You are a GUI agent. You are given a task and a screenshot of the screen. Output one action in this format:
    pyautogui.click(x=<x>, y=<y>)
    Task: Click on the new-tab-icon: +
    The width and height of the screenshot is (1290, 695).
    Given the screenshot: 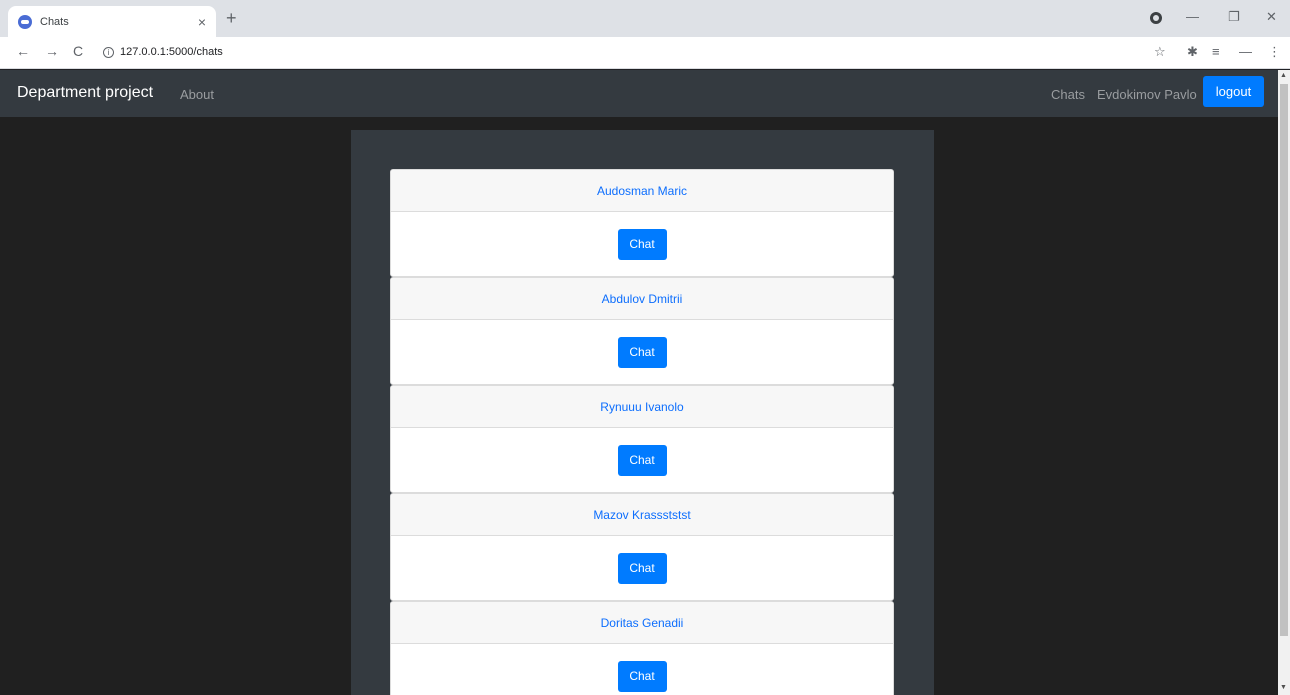 What is the action you would take?
    pyautogui.click(x=231, y=18)
    